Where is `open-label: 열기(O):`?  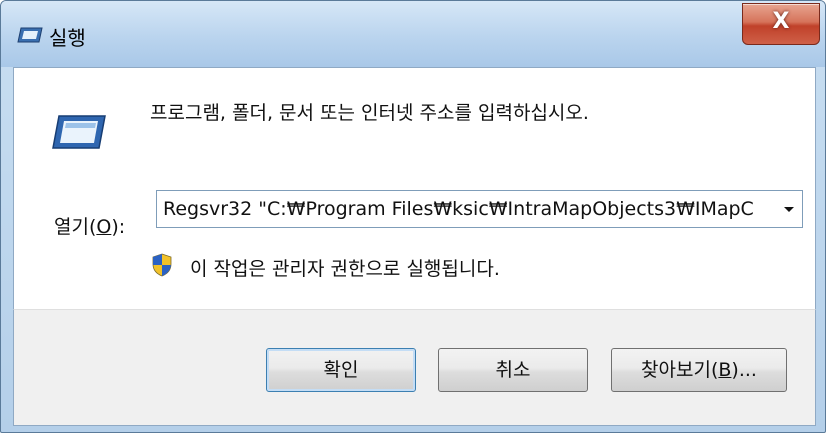 open-label: 열기(O): is located at coordinates (90, 227).